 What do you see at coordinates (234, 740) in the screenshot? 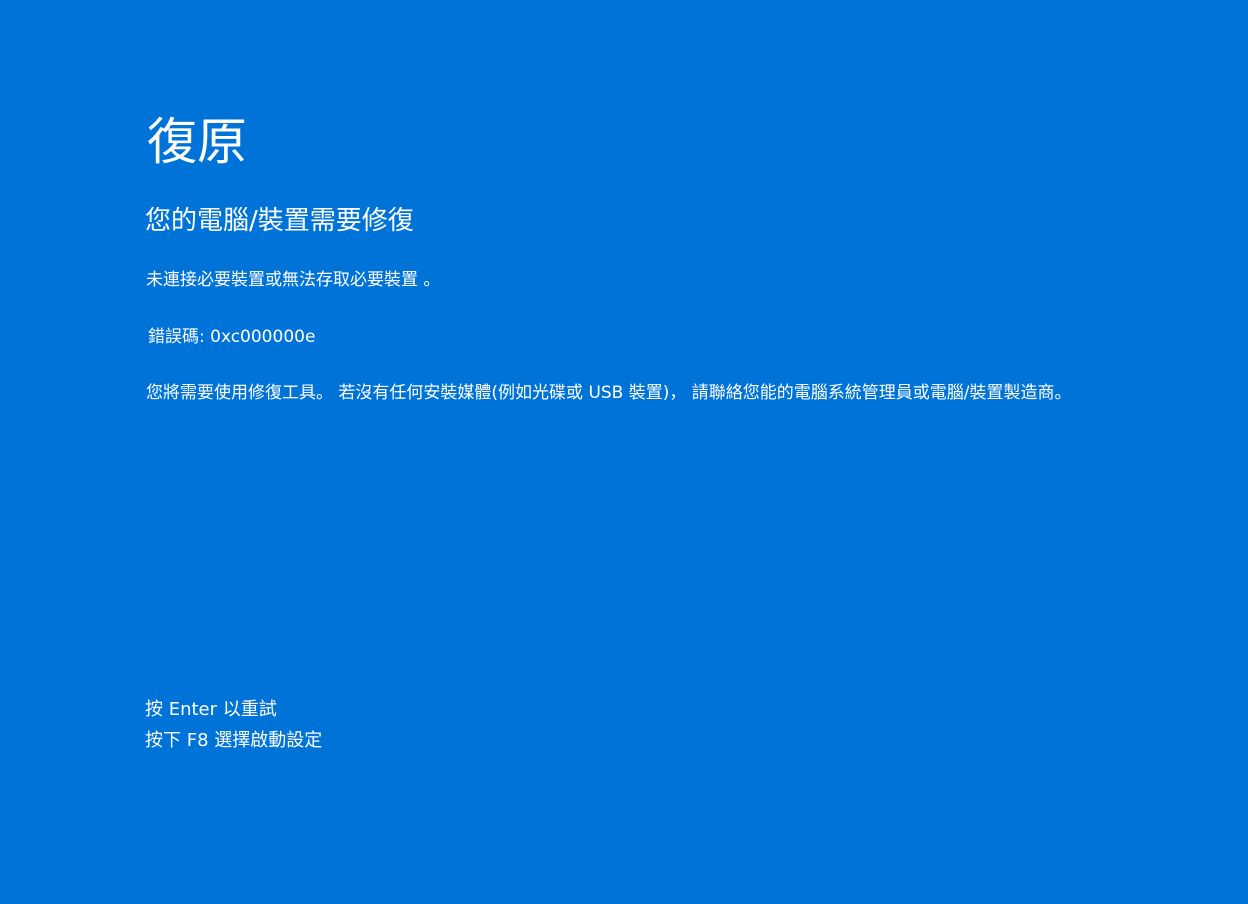
I see `f8-startup-settings-hint: 按下 F8 選擇啟動設定` at bounding box center [234, 740].